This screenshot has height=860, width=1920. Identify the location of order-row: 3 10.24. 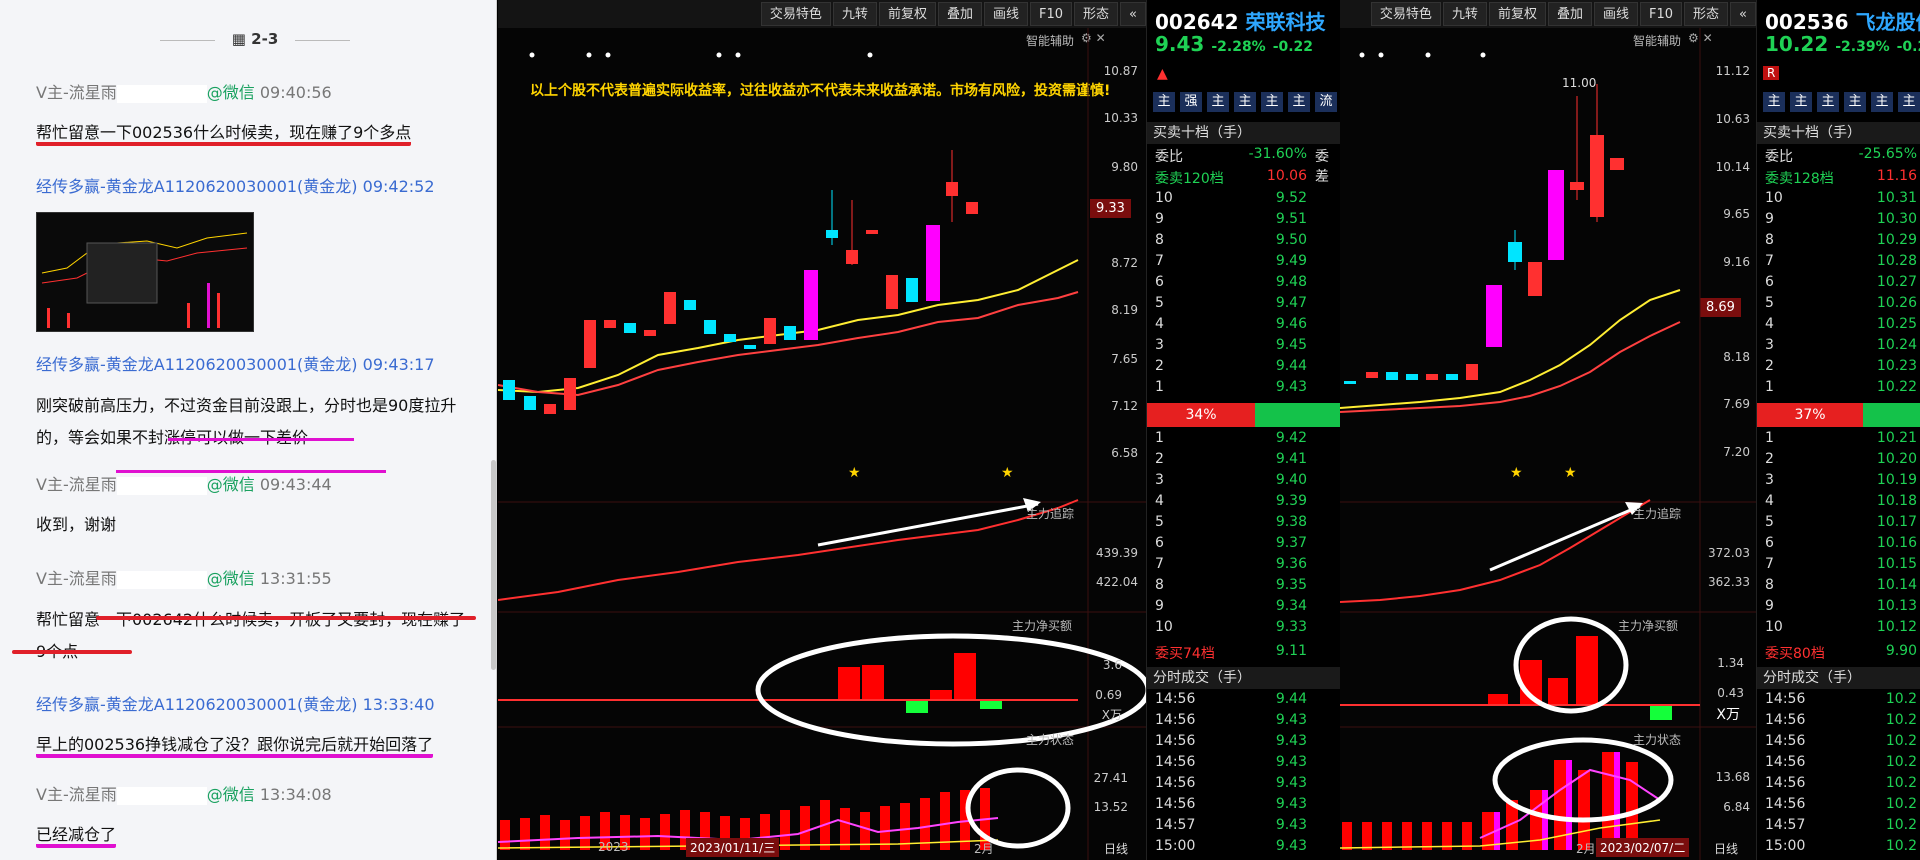
(1838, 347).